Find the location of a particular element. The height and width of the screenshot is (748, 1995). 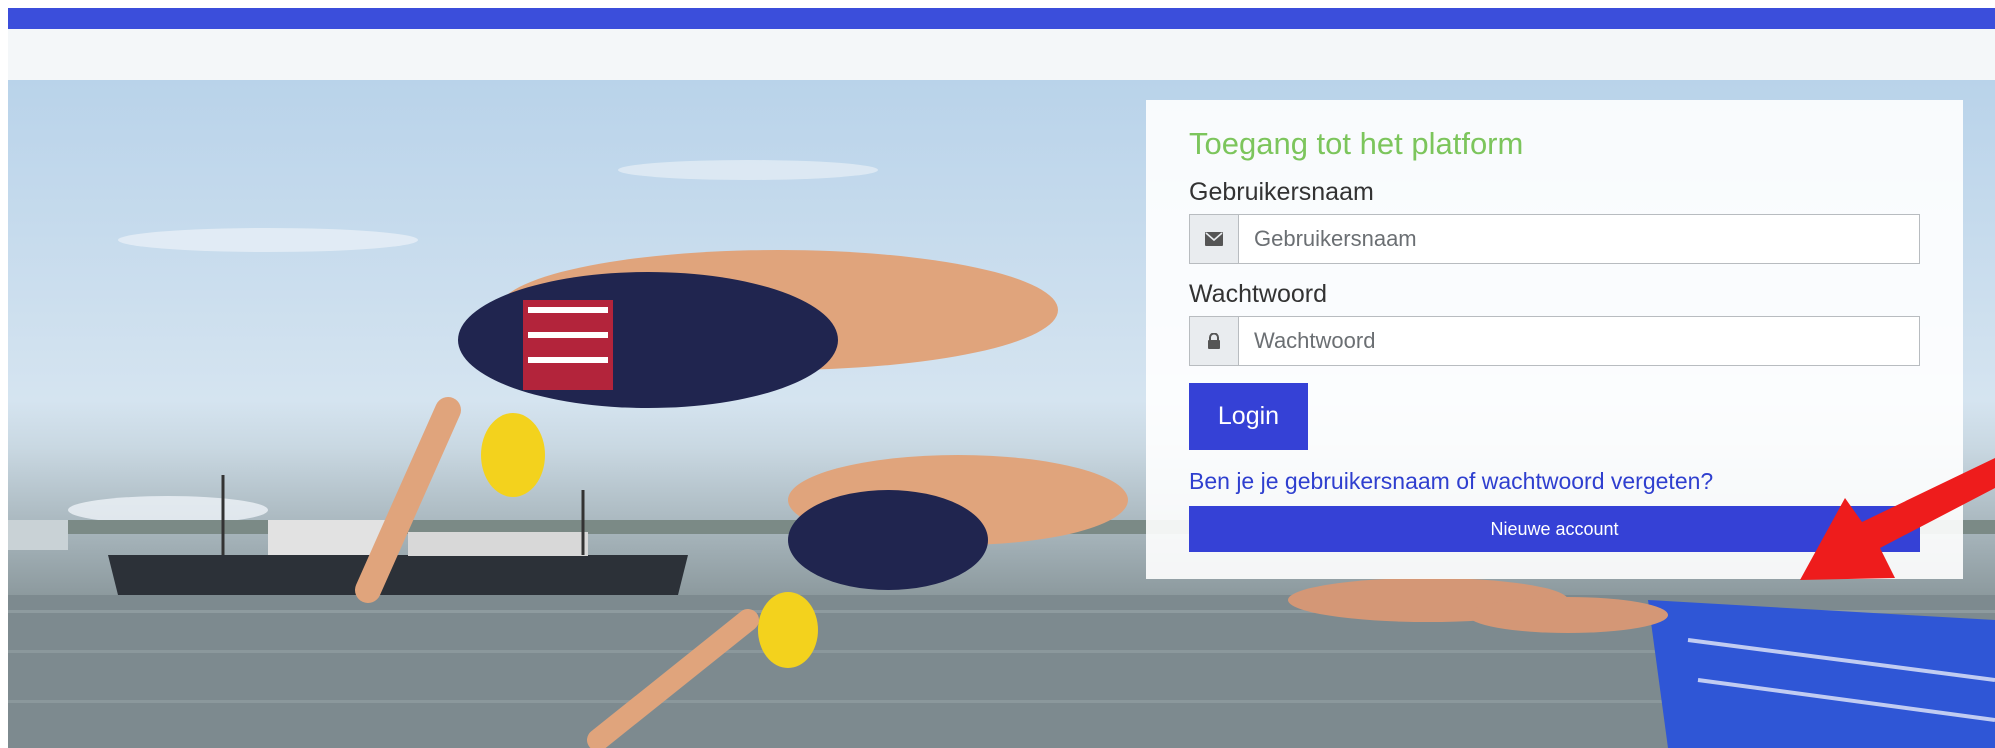

header-bar is located at coordinates (1001, 54).